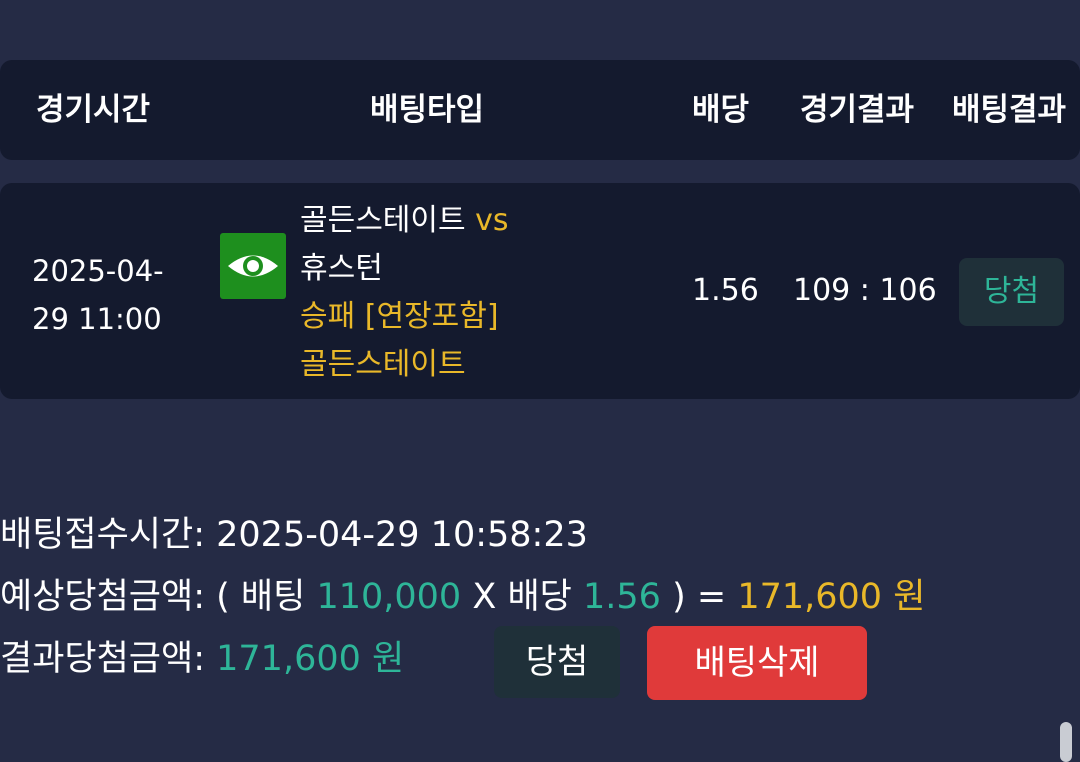 The image size is (1080, 762). What do you see at coordinates (622, 597) in the screenshot?
I see `summary-odds: 1.56` at bounding box center [622, 597].